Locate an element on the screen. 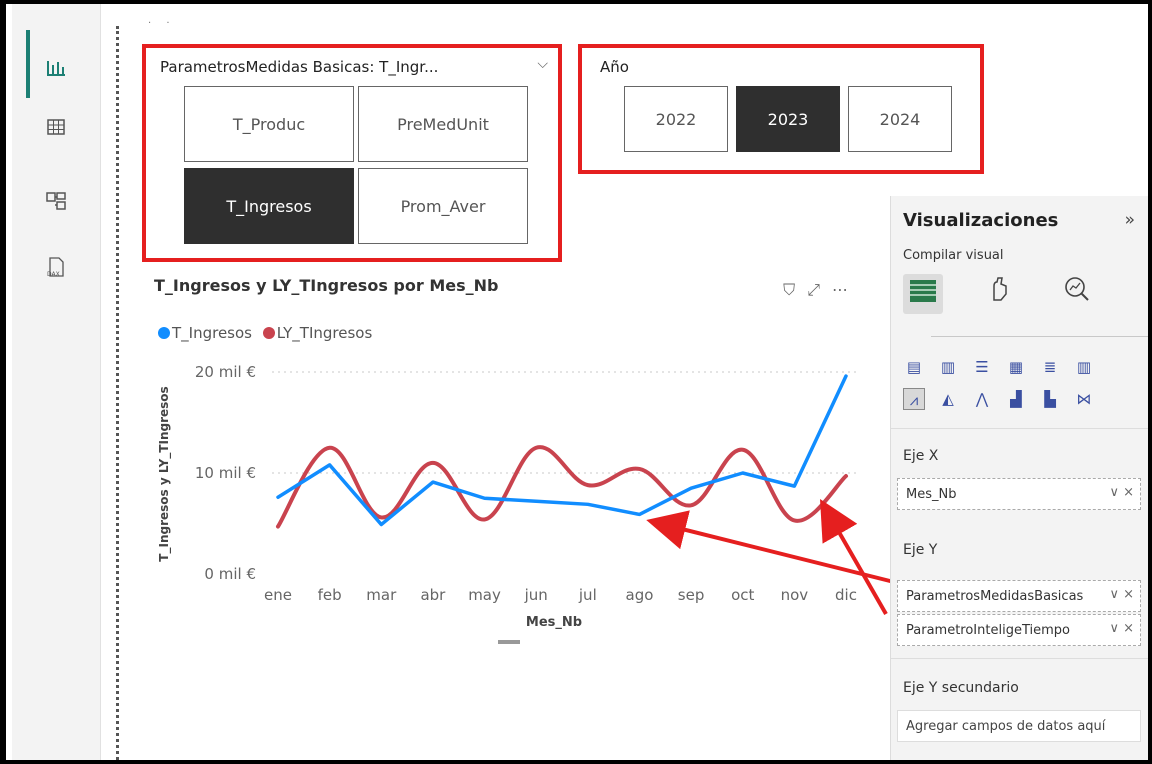  build-visual-icon is located at coordinates (923, 294).